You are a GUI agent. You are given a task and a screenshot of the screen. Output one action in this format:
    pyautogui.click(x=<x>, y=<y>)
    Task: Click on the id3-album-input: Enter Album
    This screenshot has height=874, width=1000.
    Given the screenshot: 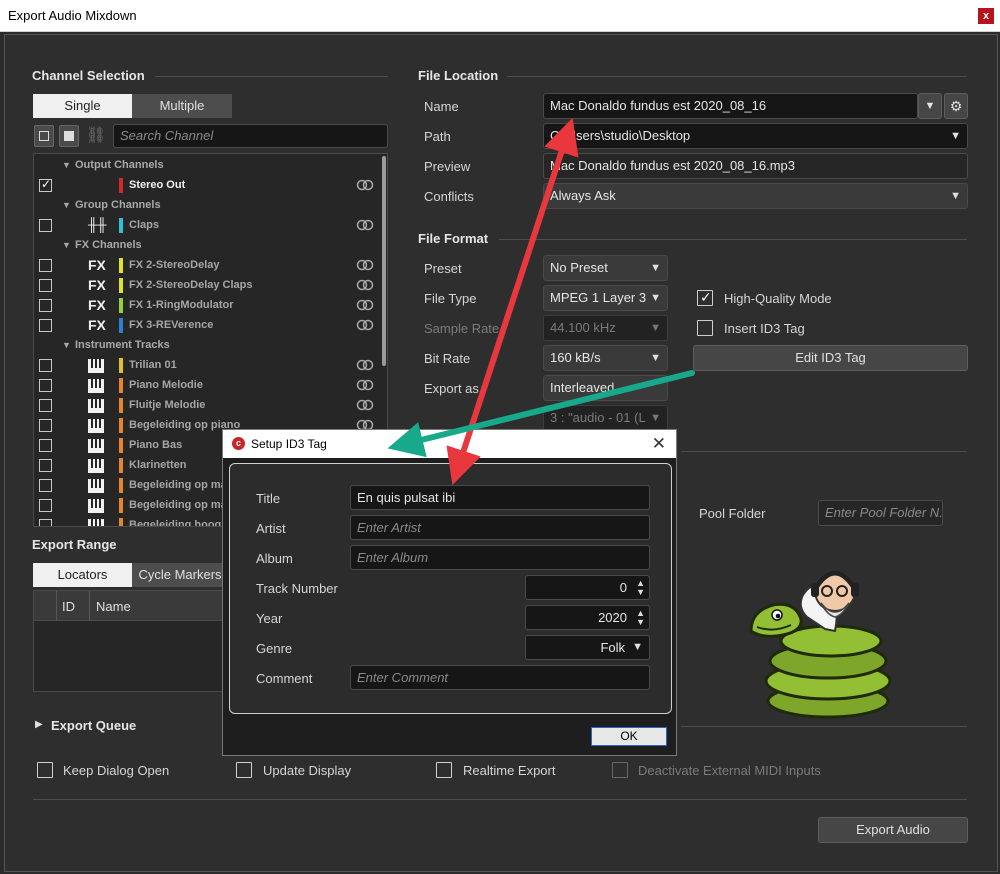 What is the action you would take?
    pyautogui.click(x=500, y=557)
    